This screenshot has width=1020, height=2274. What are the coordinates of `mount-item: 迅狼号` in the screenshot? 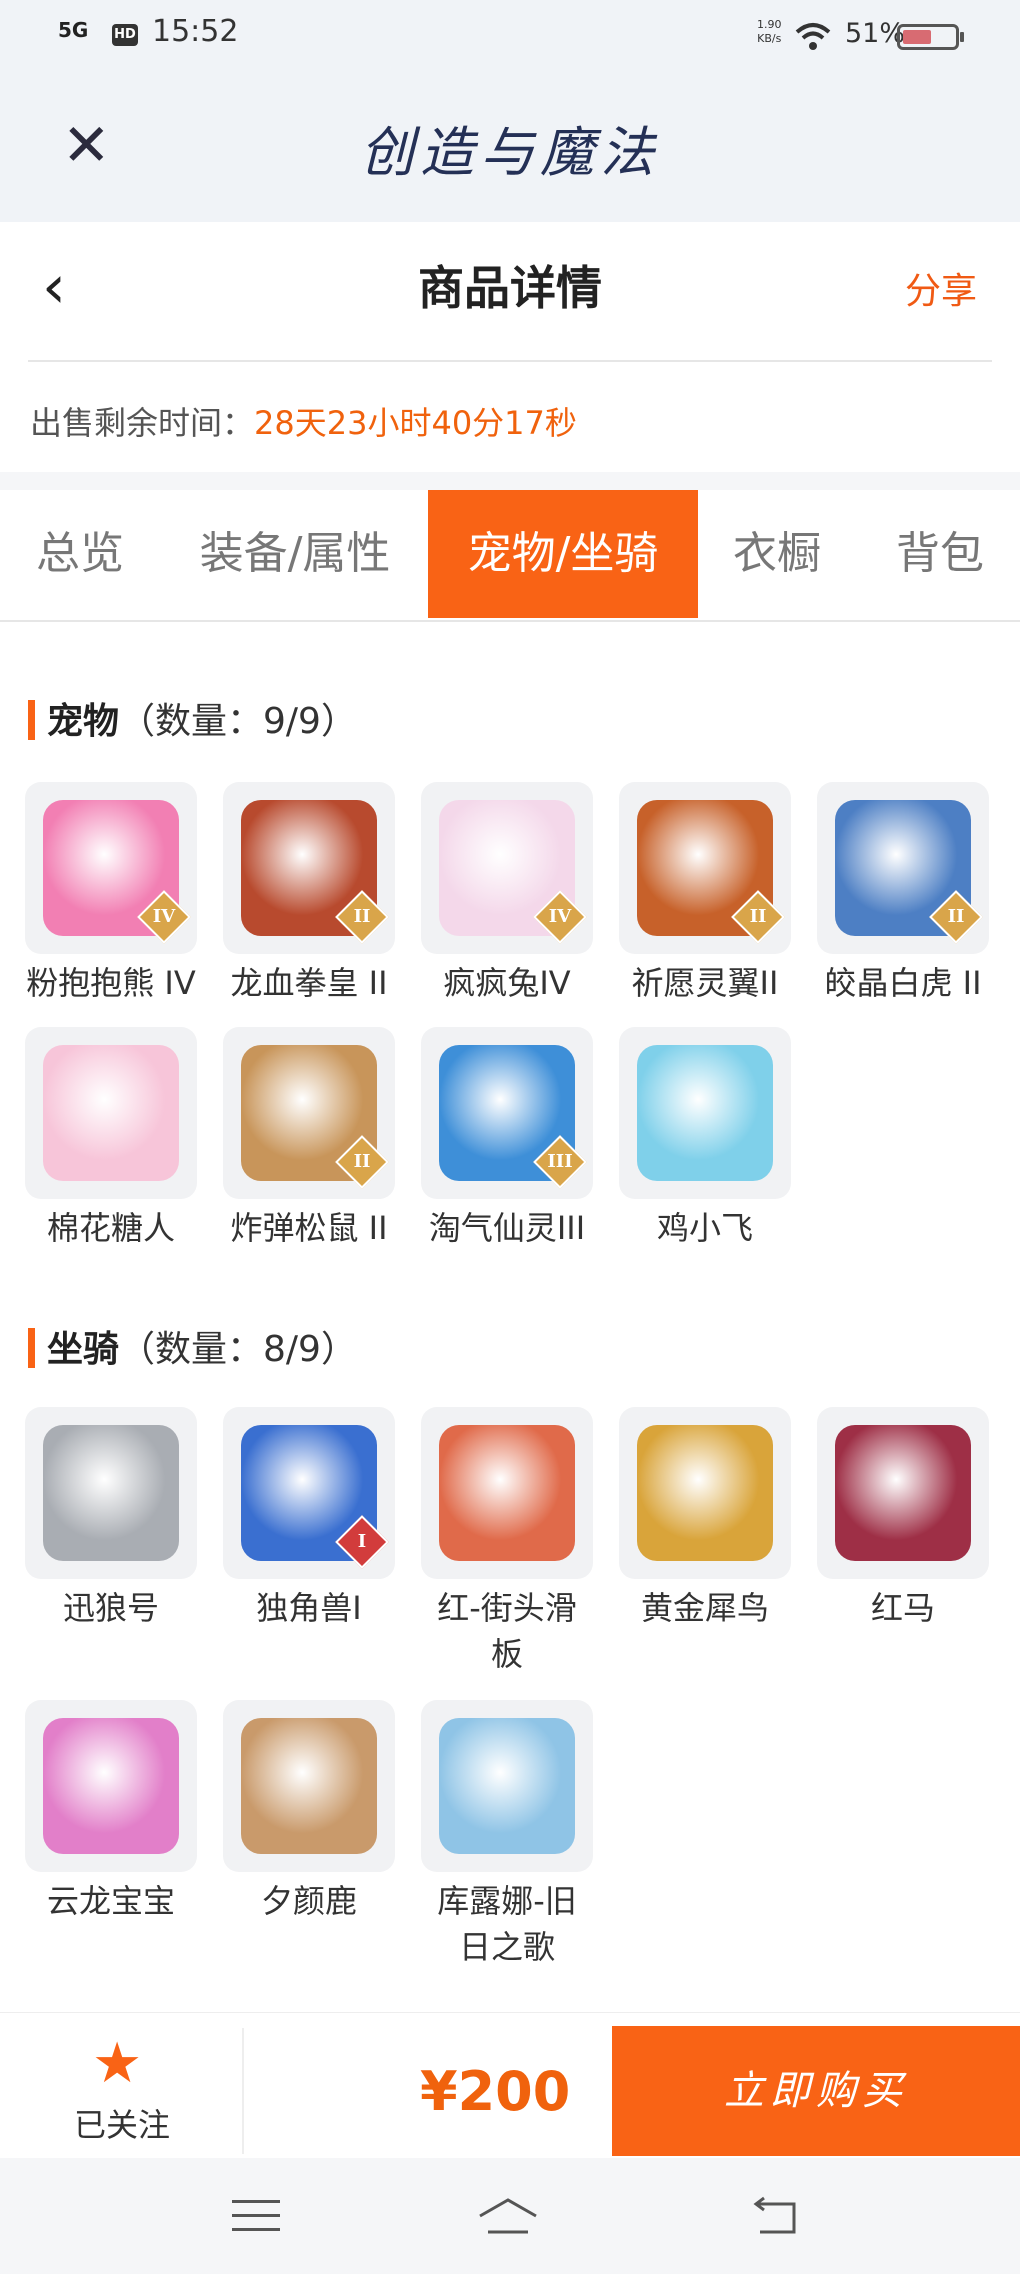 It's located at (111, 1519).